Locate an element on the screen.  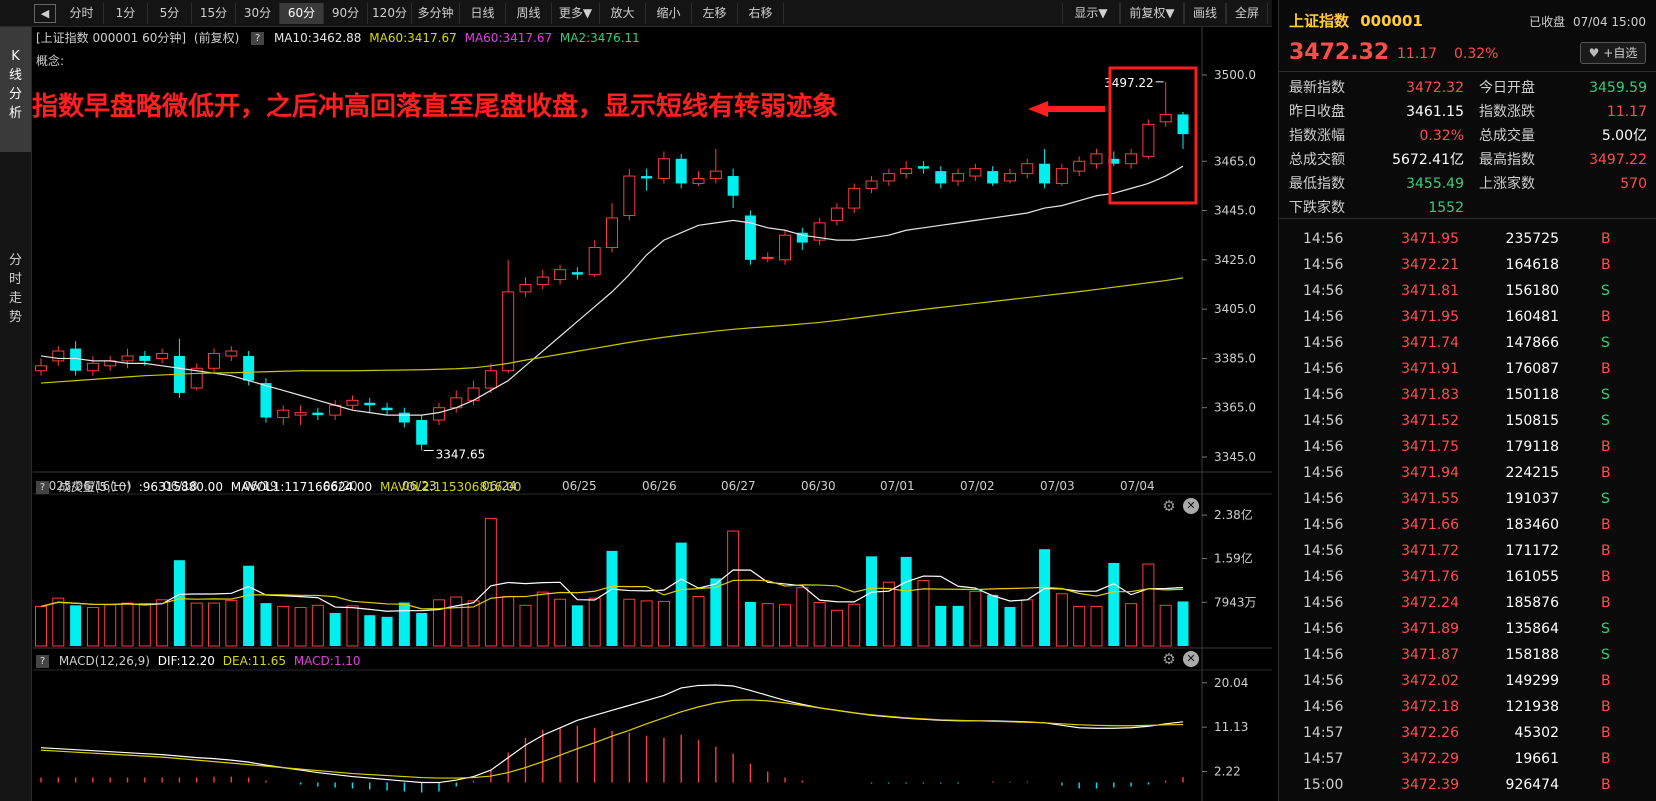
volume-close-icon: ✕ is located at coordinates (1191, 506).